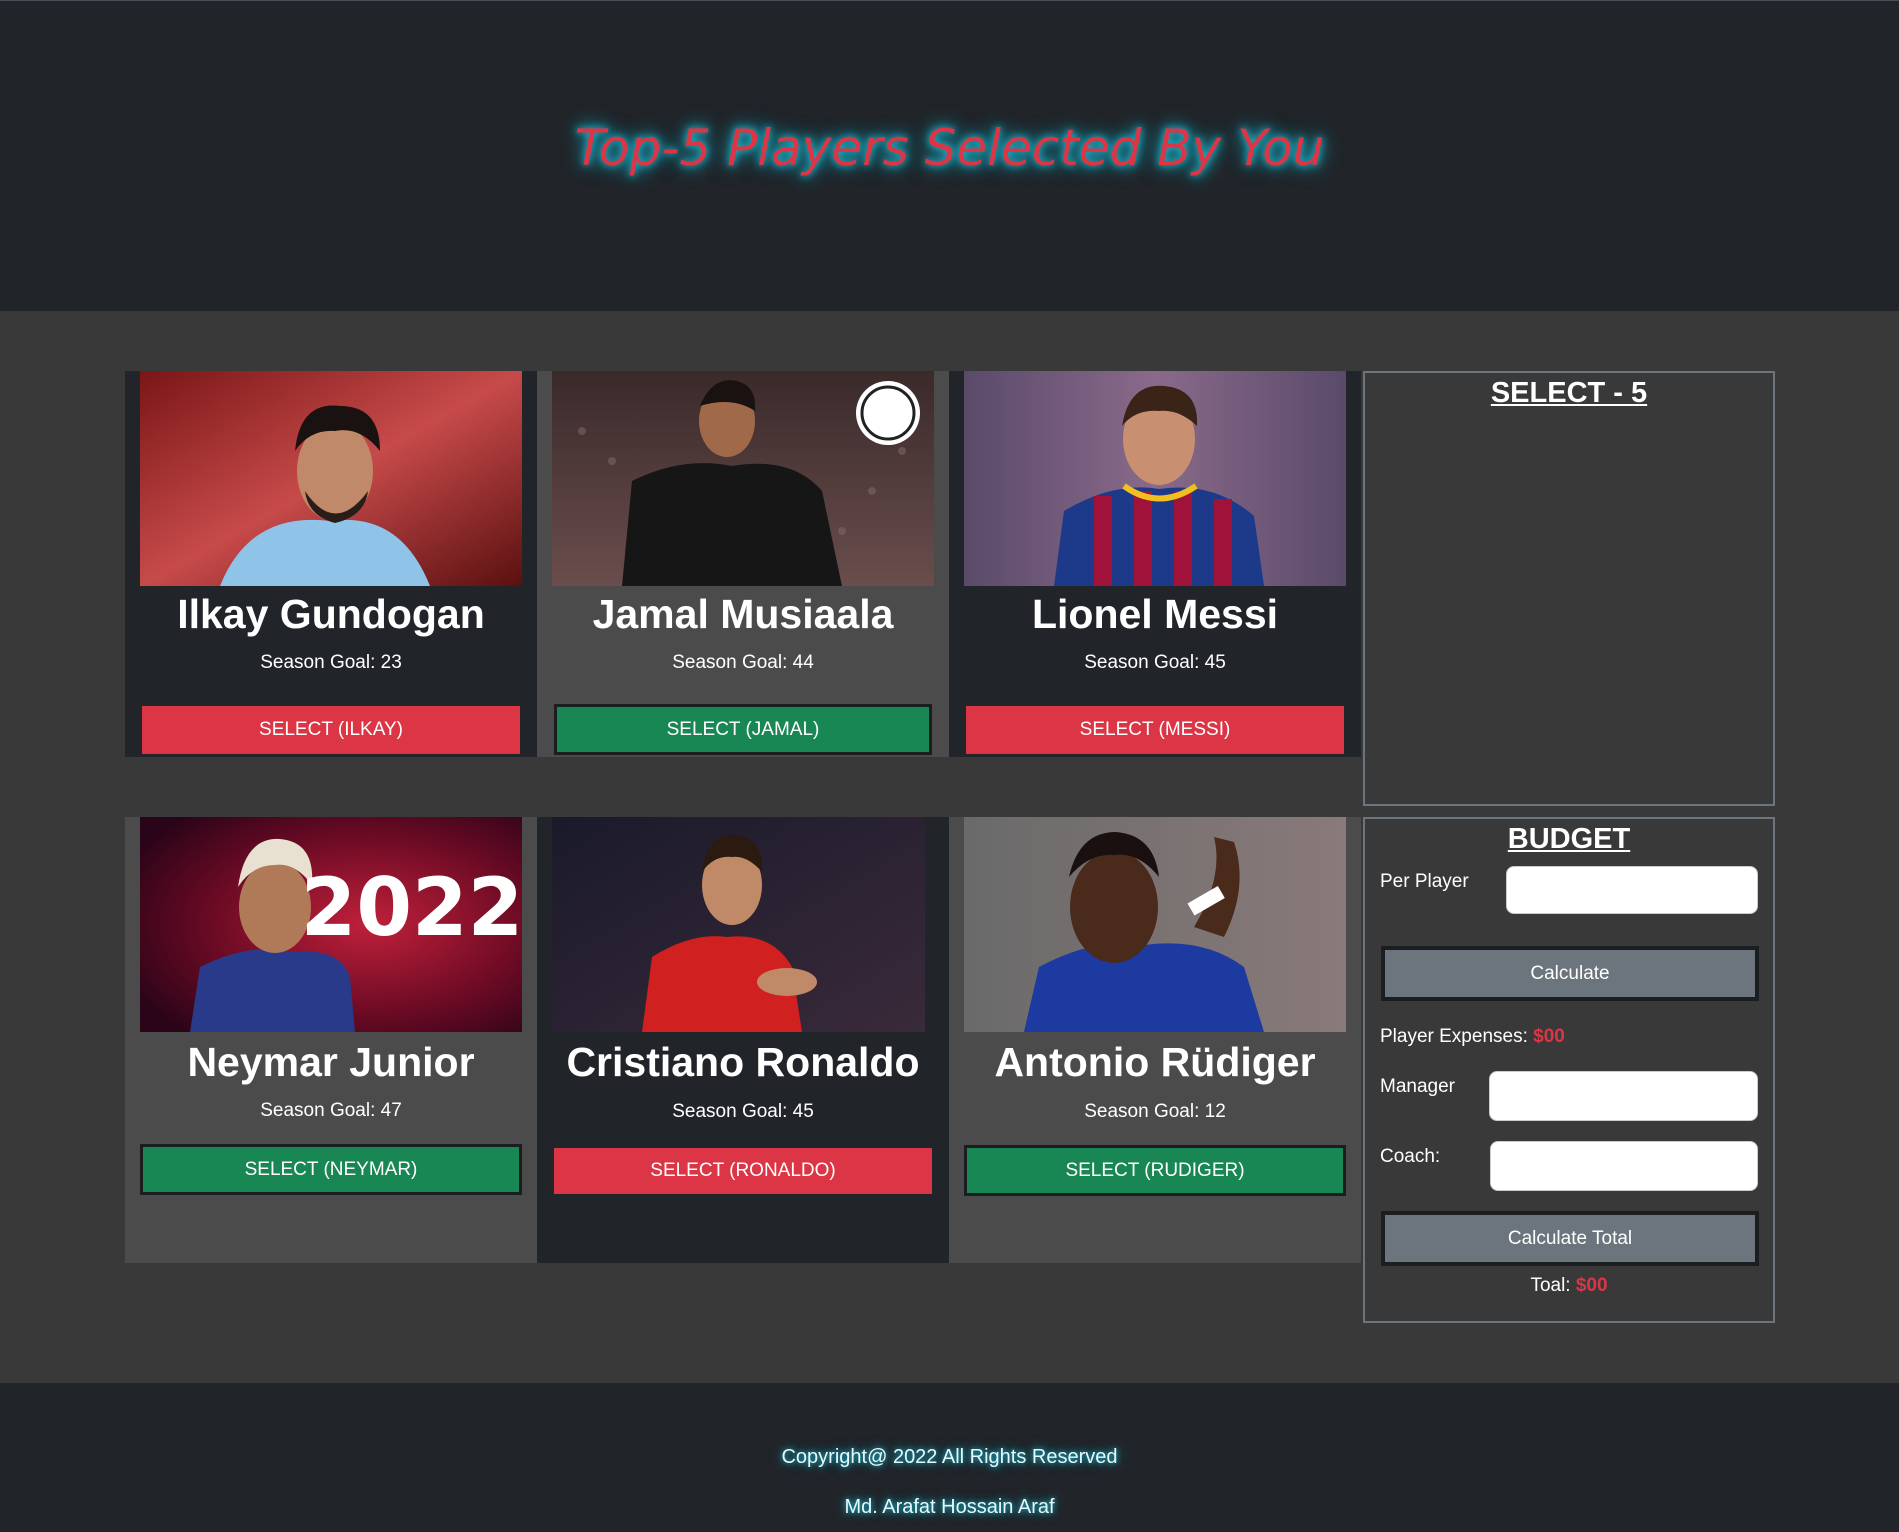 Image resolution: width=1899 pixels, height=1532 pixels. Describe the element at coordinates (1454, 1036) in the screenshot. I see `player-expenses-label: Player Expenses:` at that location.